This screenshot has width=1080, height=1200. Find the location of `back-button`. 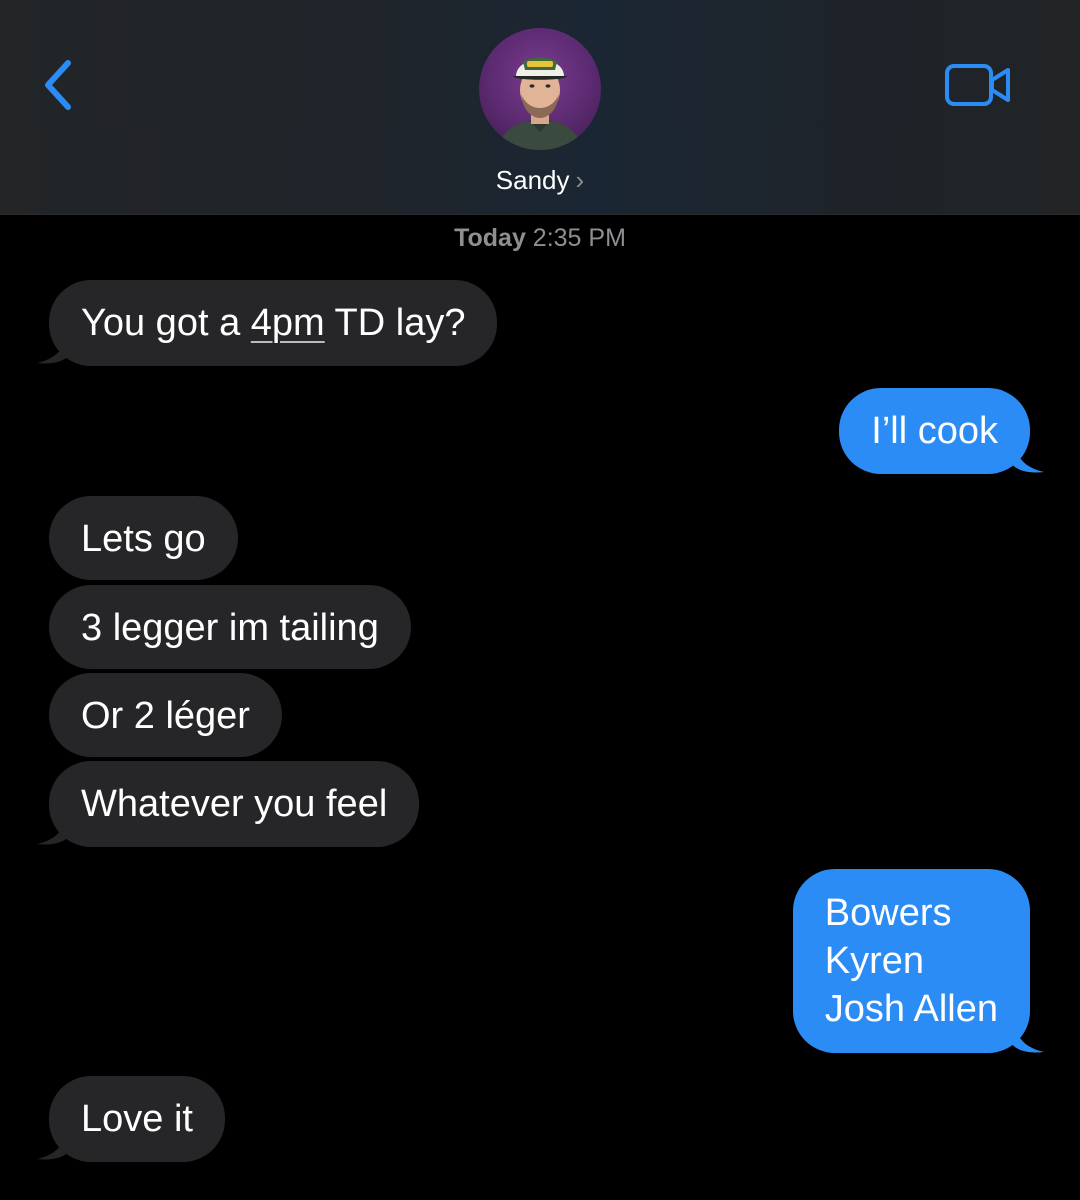

back-button is located at coordinates (58, 85).